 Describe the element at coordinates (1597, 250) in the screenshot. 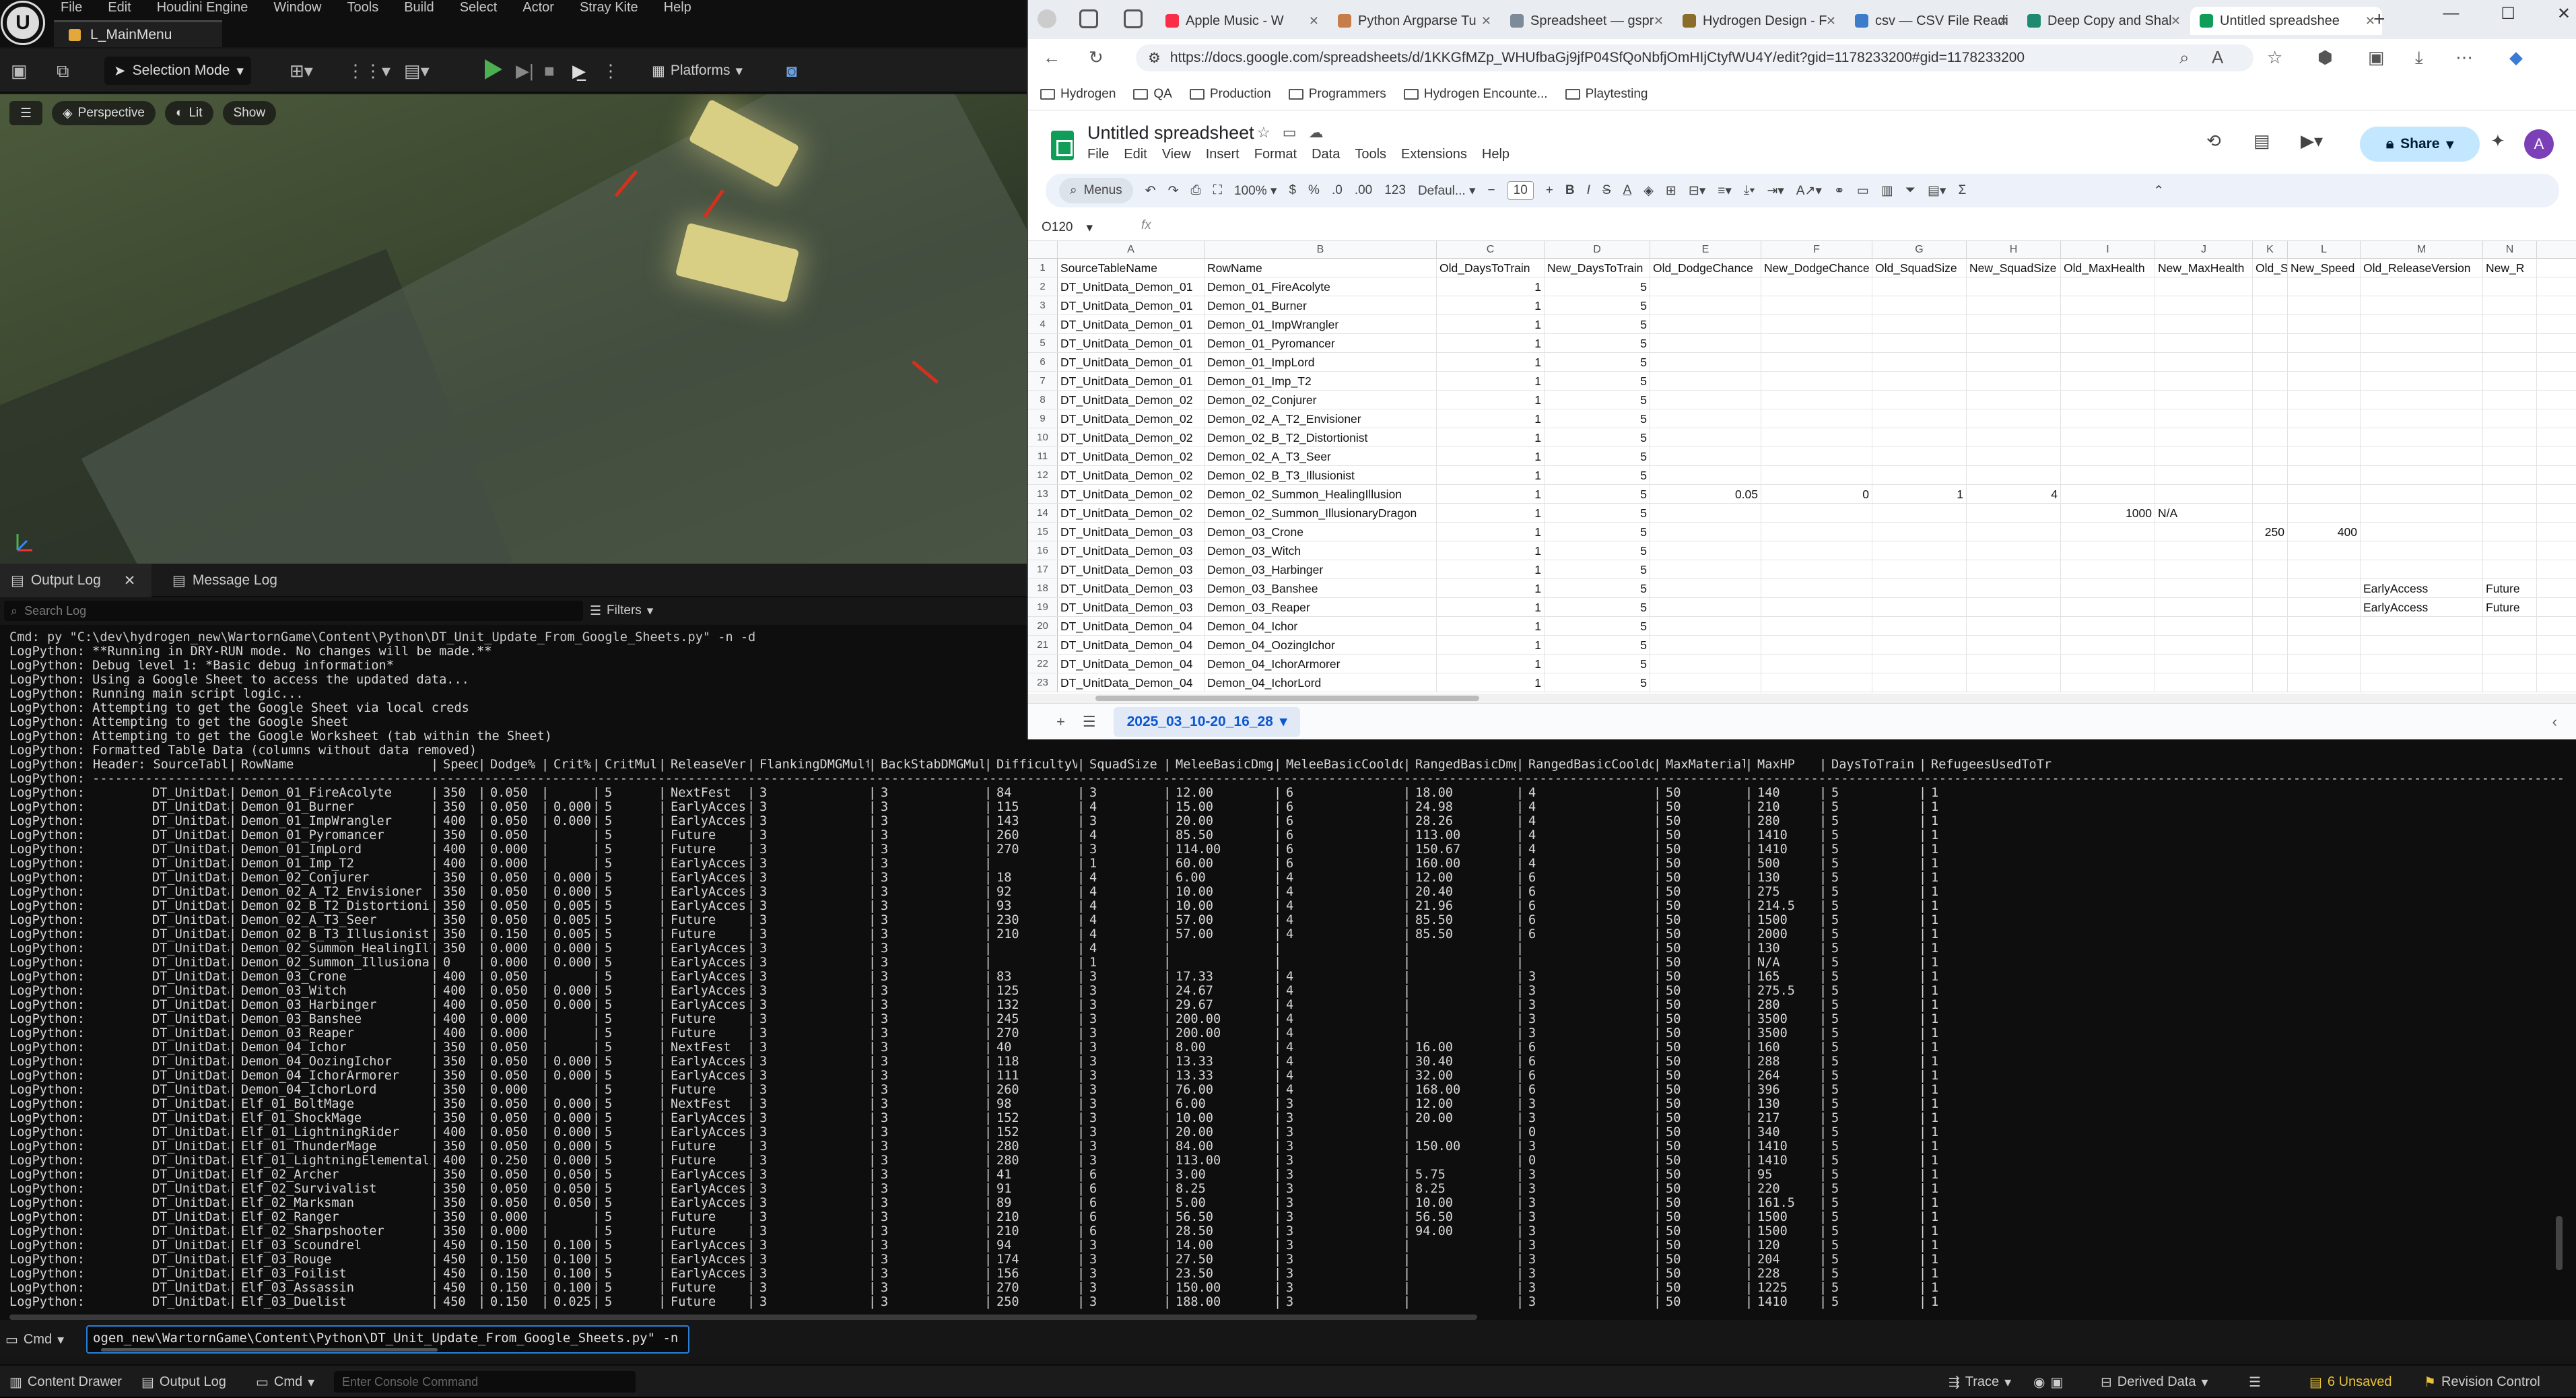

I see `column-header: D` at that location.